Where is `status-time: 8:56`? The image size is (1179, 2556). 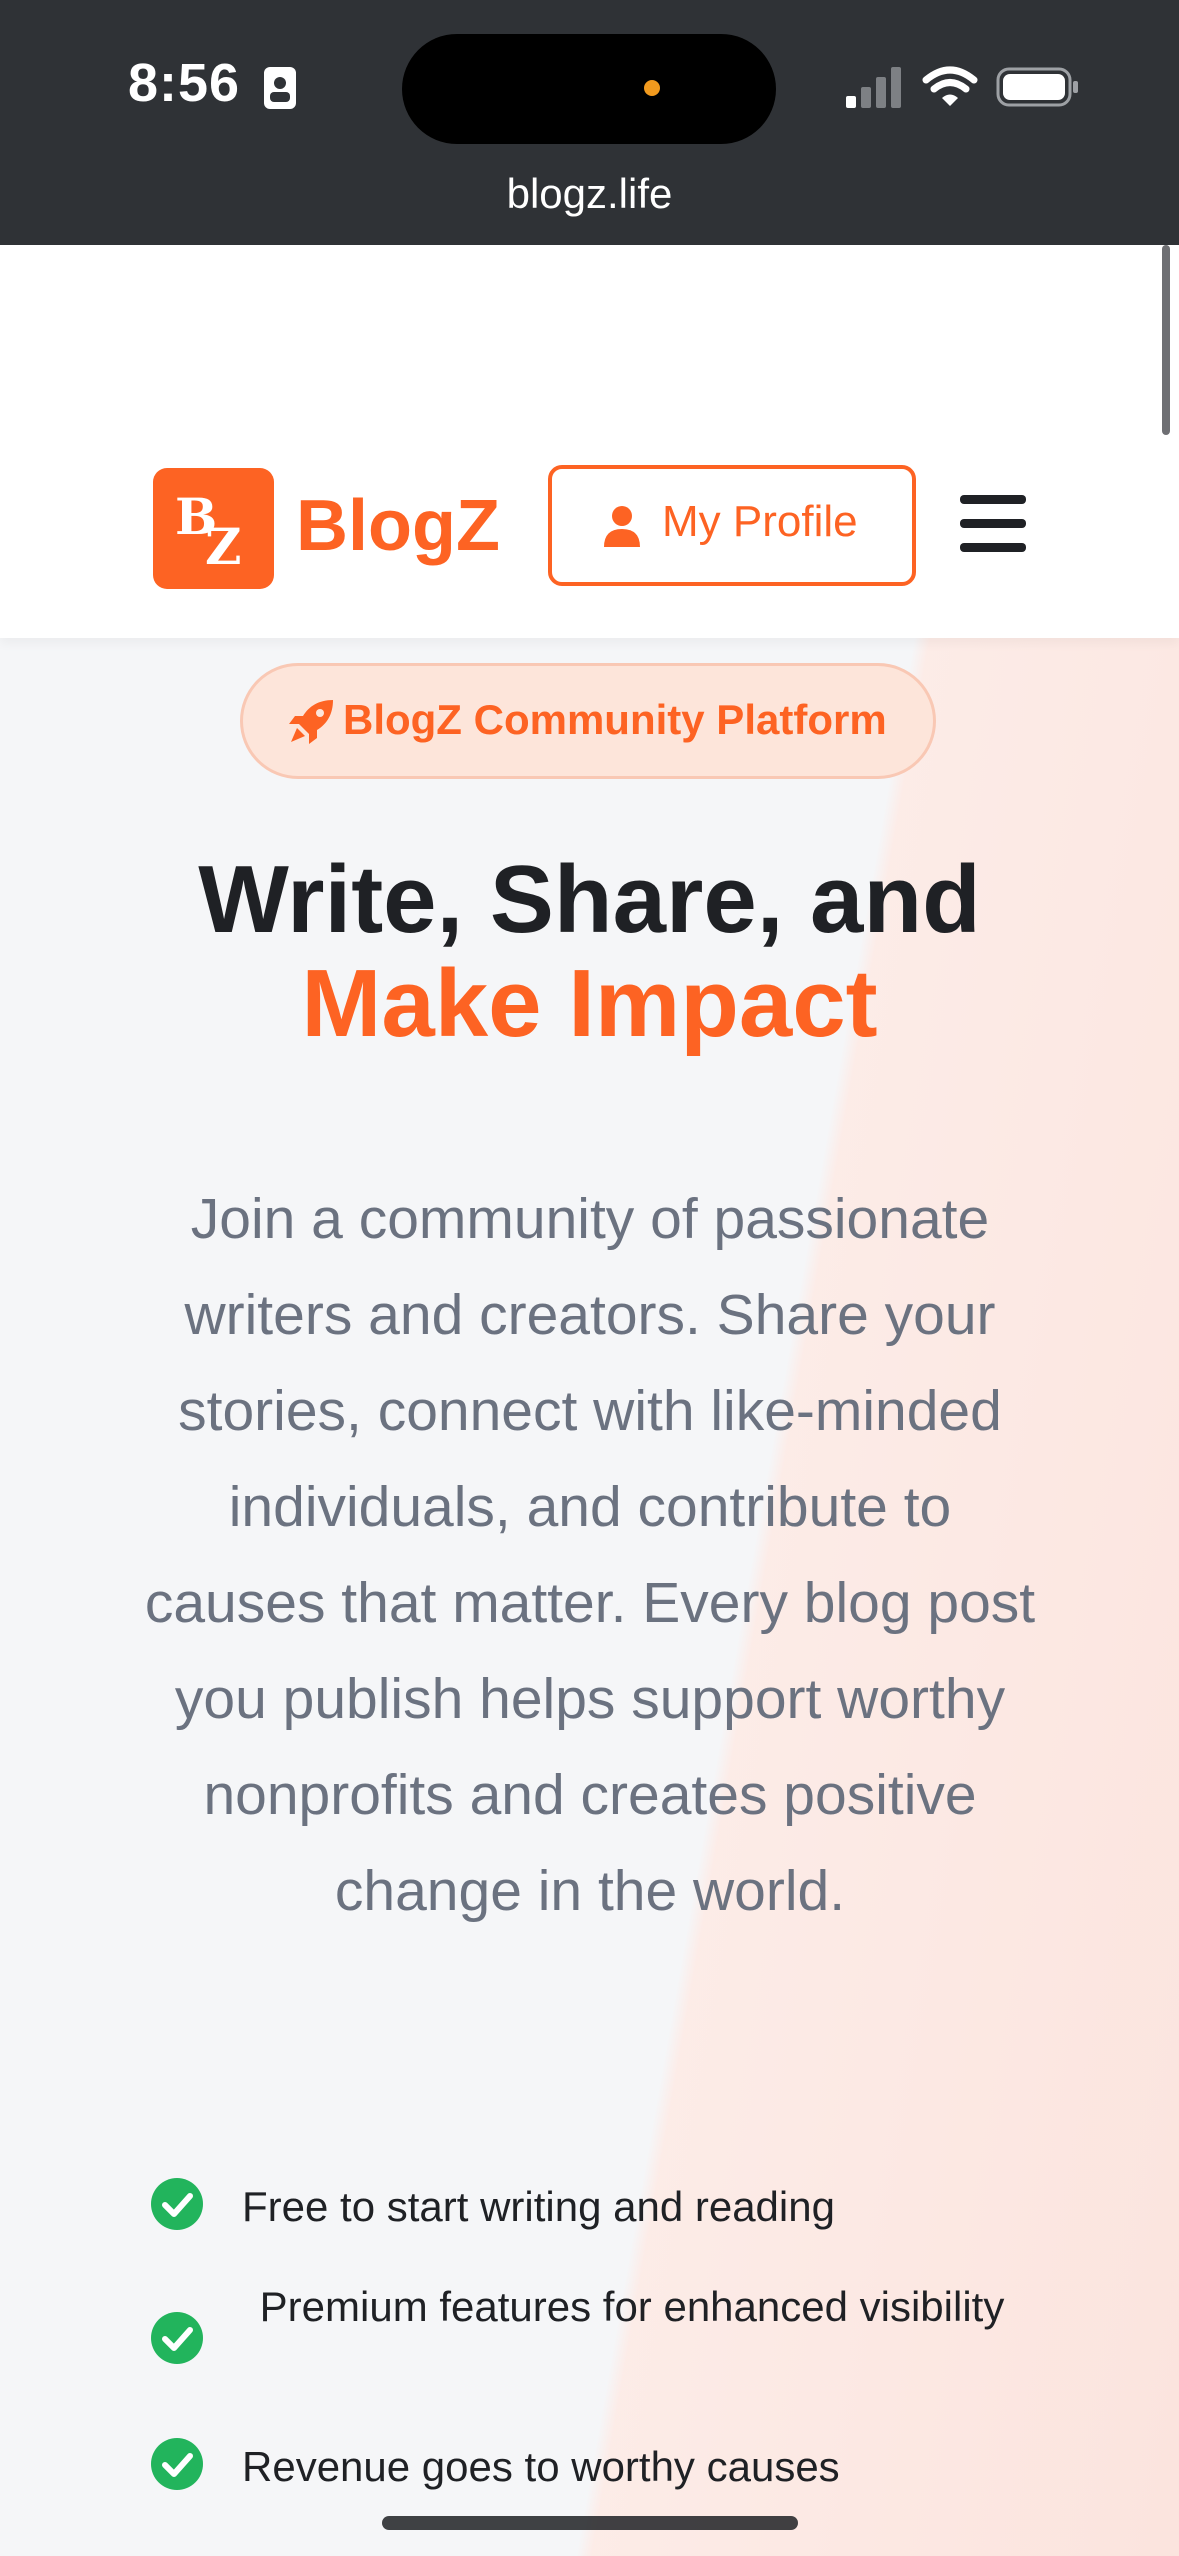 status-time: 8:56 is located at coordinates (184, 83).